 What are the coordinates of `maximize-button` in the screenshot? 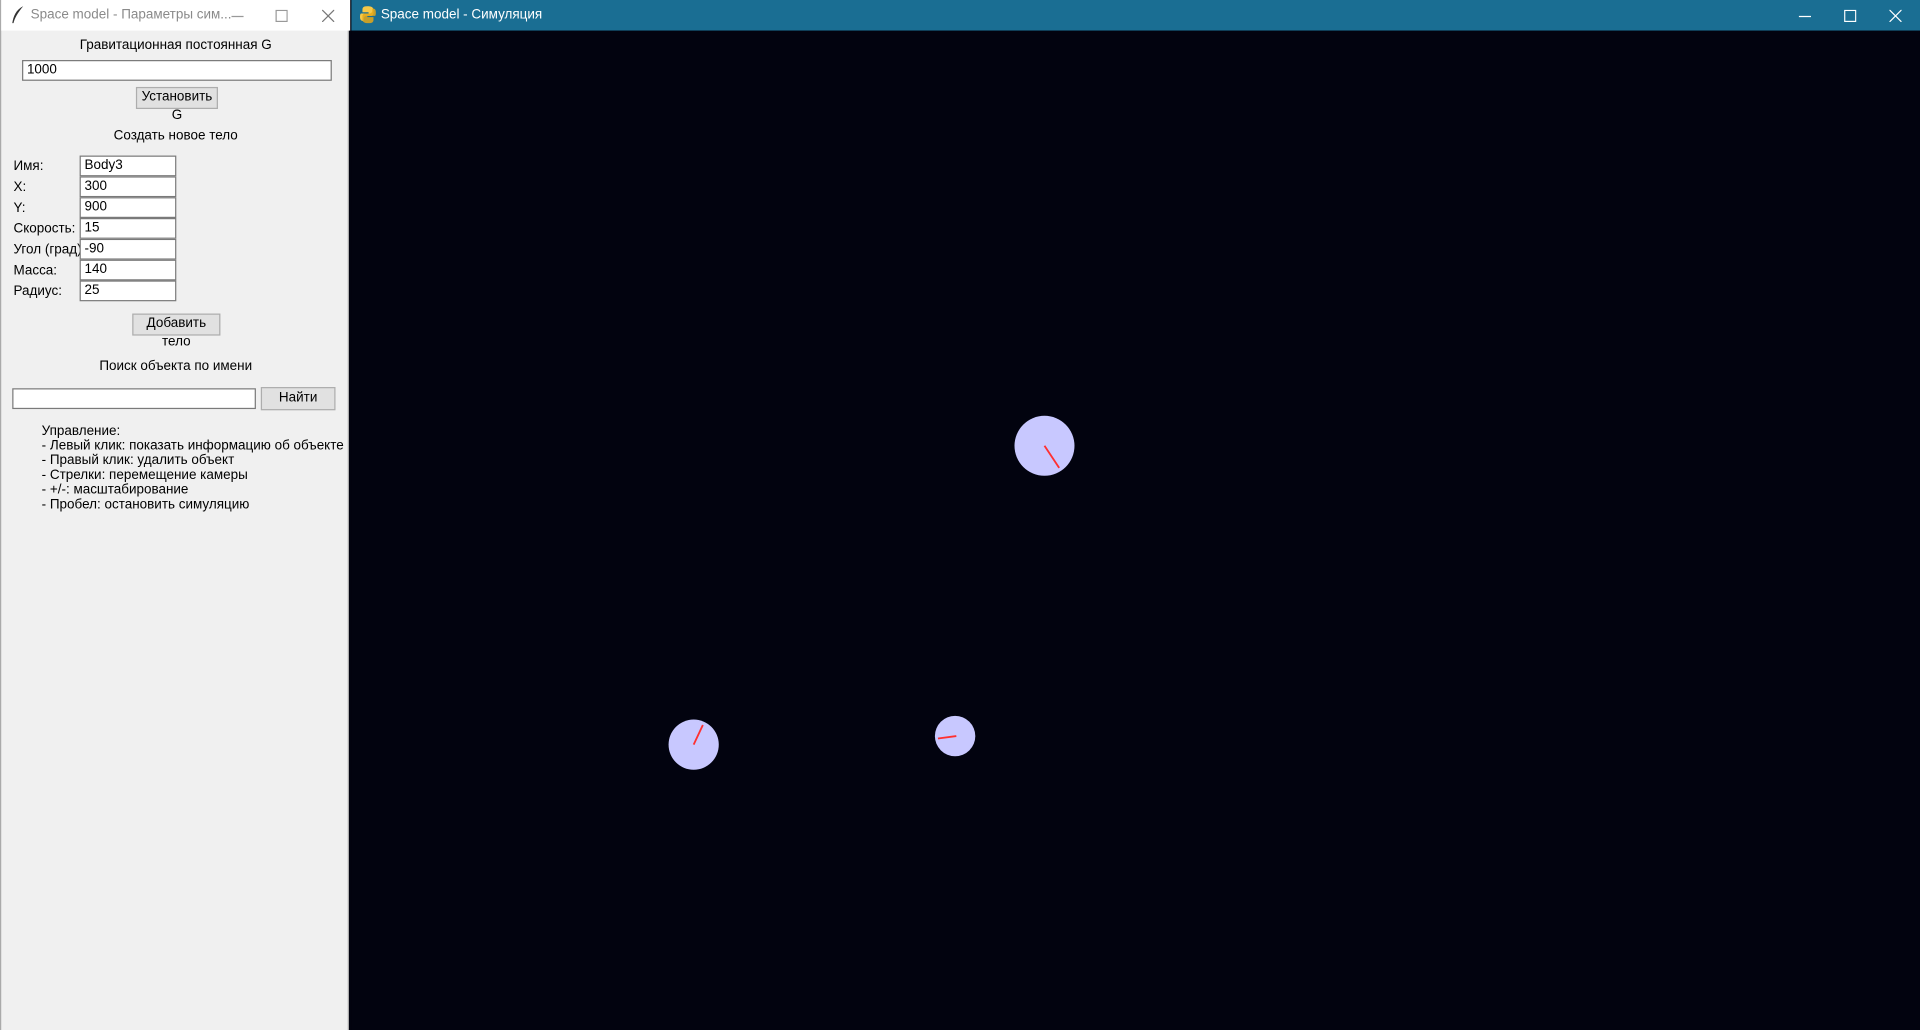 It's located at (282, 15).